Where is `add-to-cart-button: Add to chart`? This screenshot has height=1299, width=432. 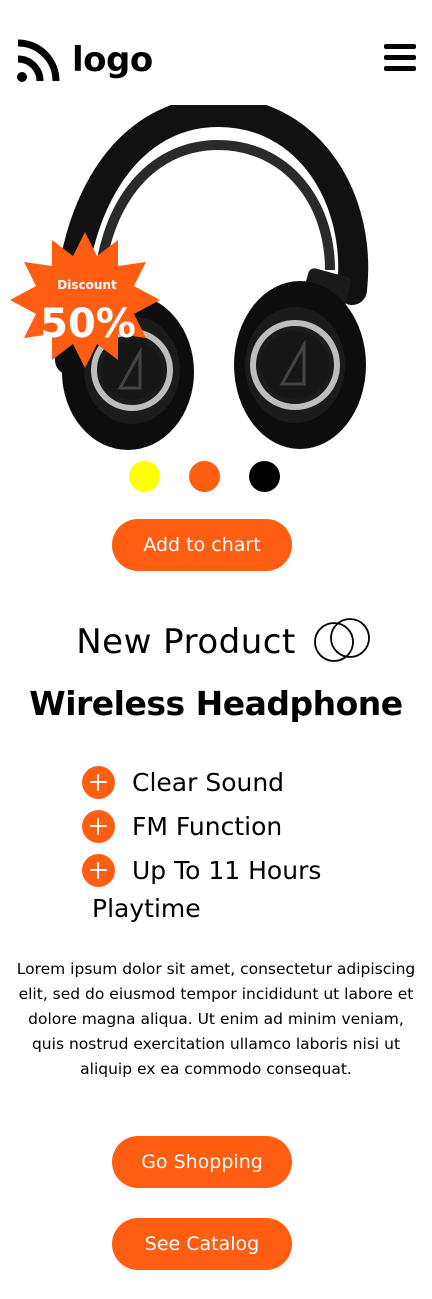 add-to-cart-button: Add to chart is located at coordinates (202, 545).